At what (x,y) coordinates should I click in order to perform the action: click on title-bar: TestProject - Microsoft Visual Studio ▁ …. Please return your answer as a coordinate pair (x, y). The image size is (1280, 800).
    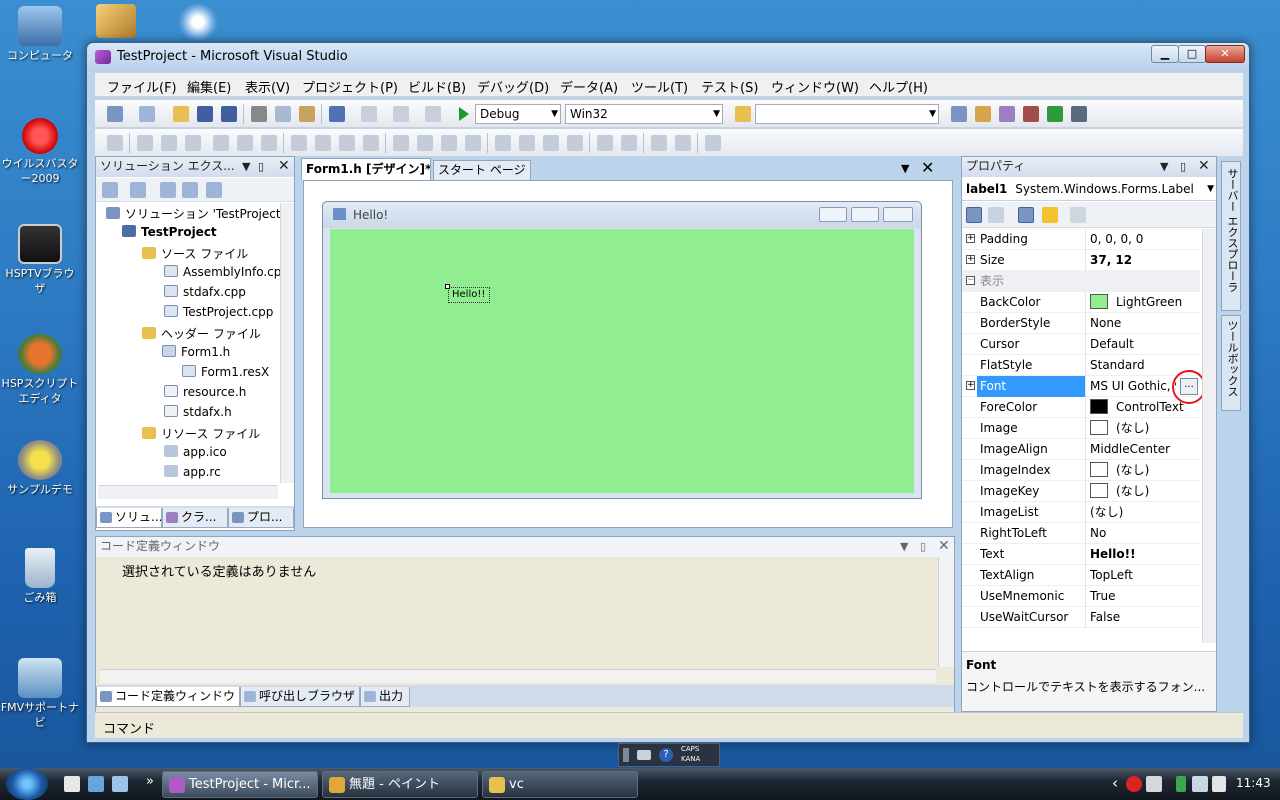
    Looking at the image, I should click on (668, 57).